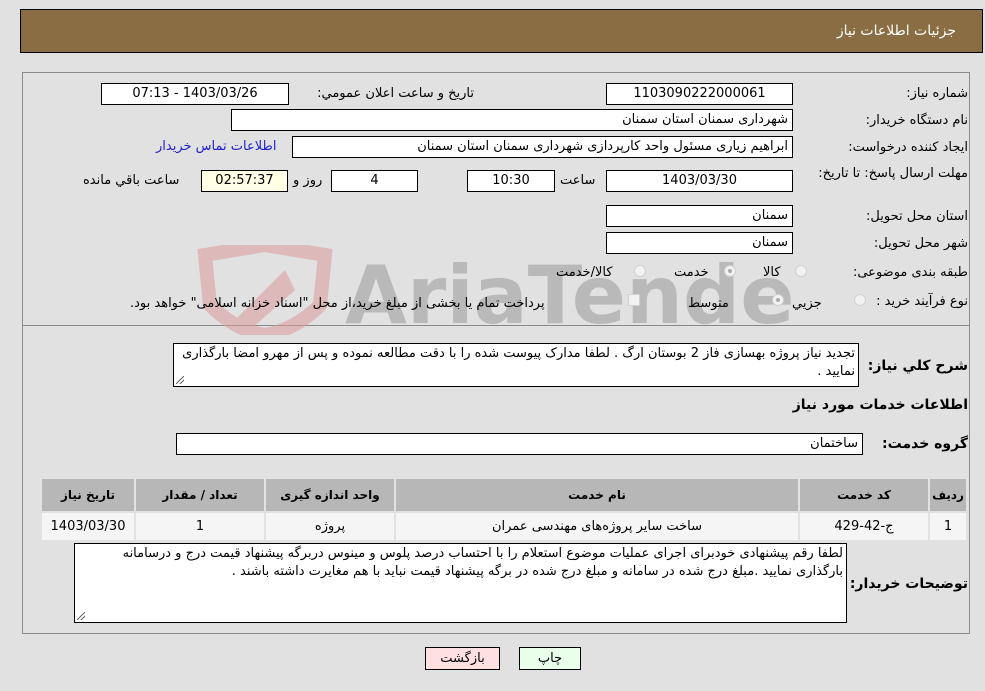 The height and width of the screenshot is (691, 985). I want to click on col-header-need-date: تاریخ نیاز, so click(88, 495).